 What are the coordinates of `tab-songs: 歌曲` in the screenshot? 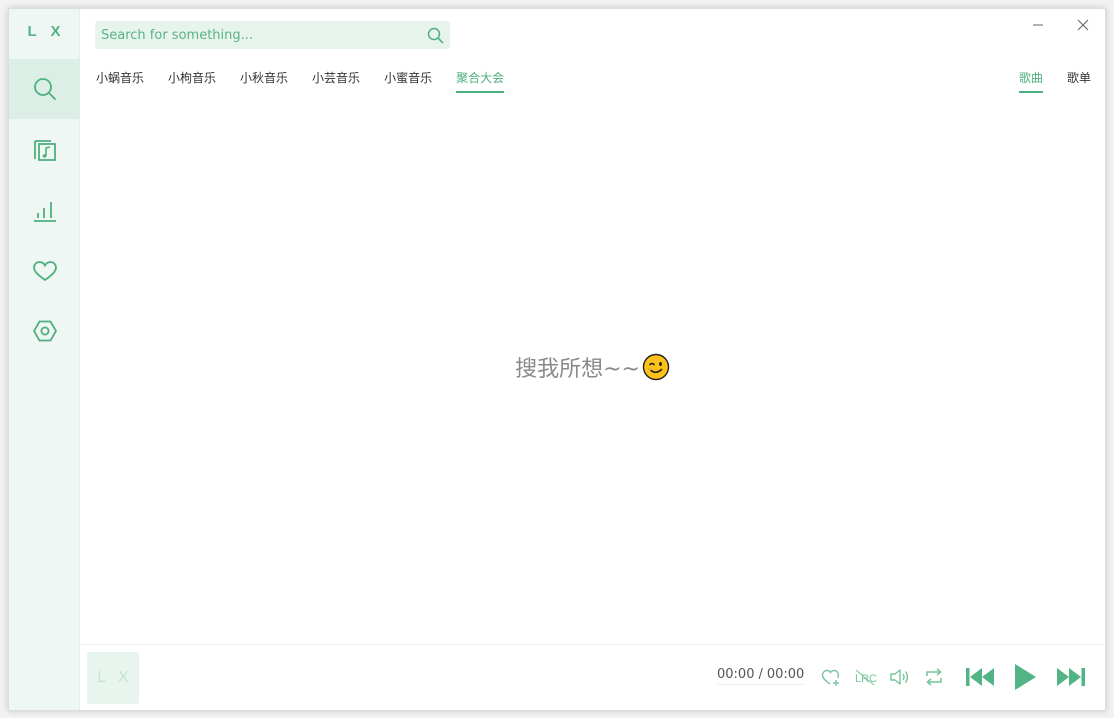 It's located at (1030, 81).